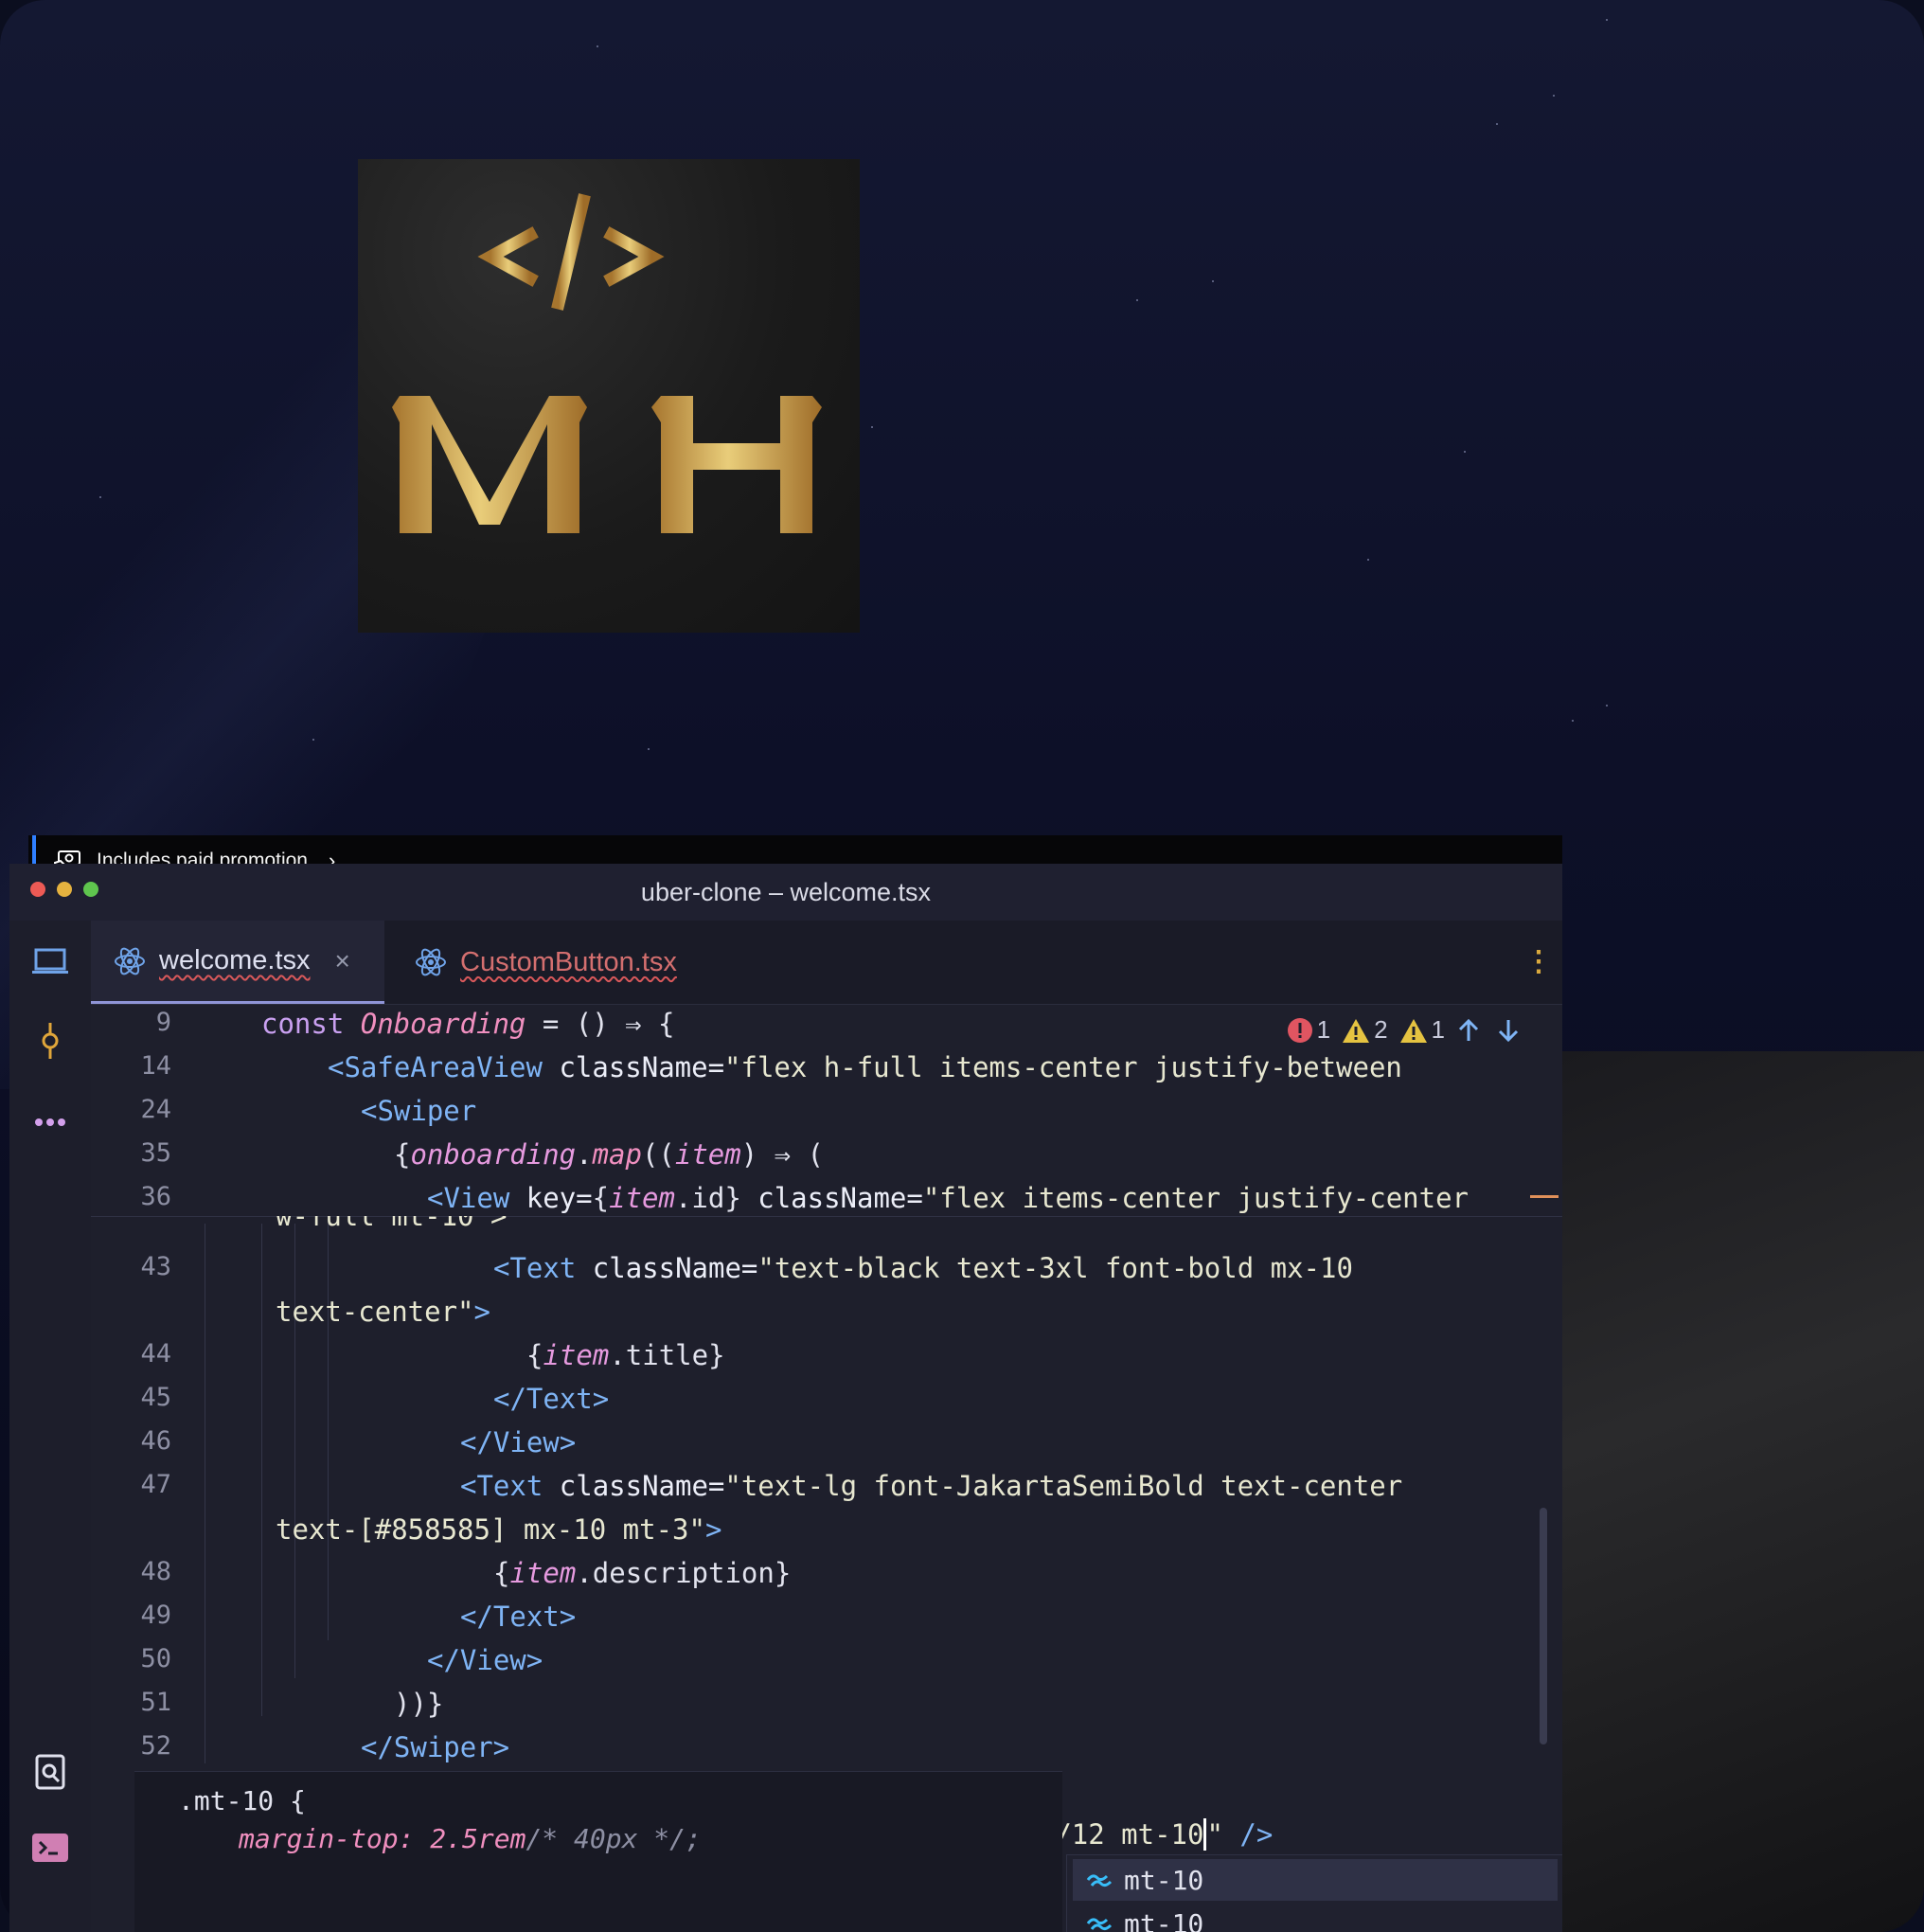 Image resolution: width=1924 pixels, height=1932 pixels. I want to click on weak-warning-icon, so click(1413, 1030).